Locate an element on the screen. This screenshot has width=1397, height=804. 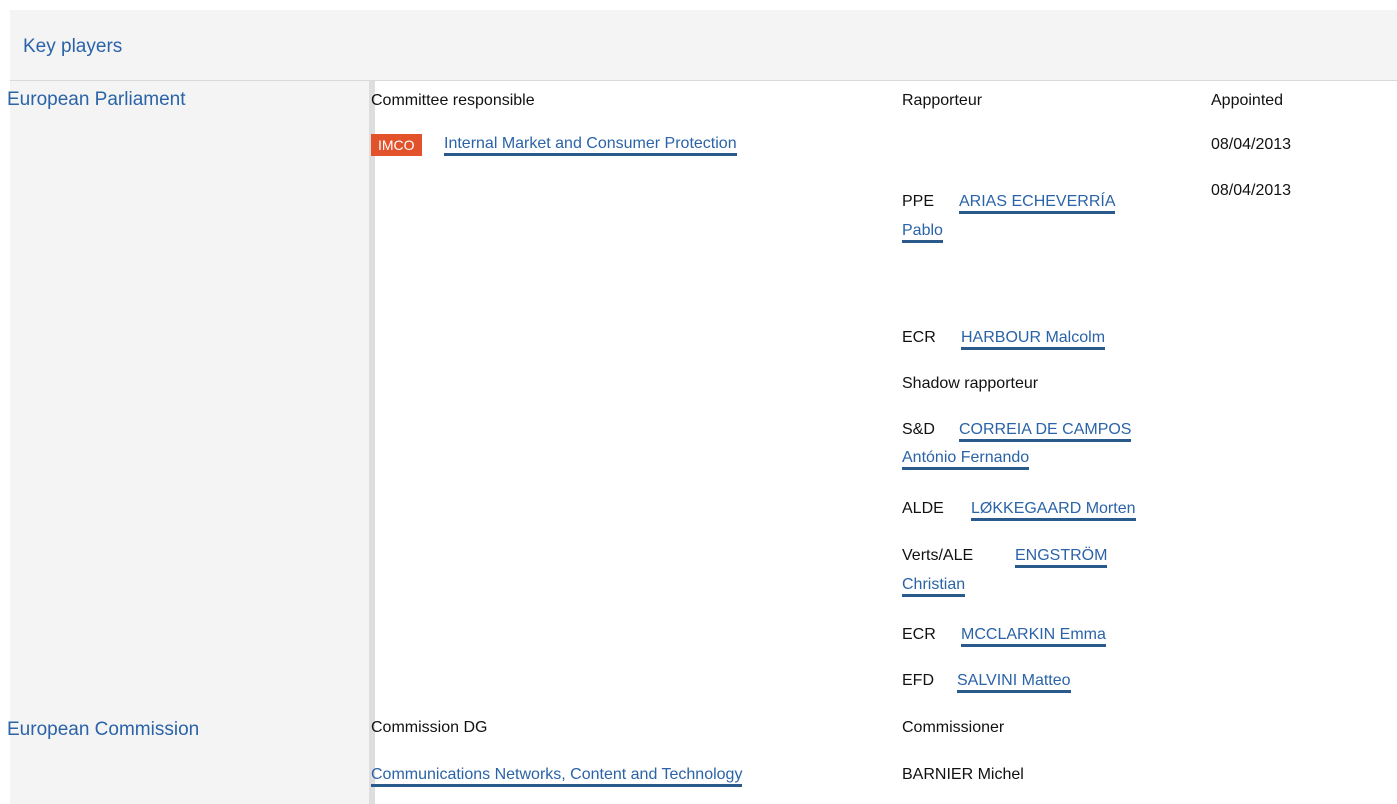
shadow-link-engstrom-2: Christian is located at coordinates (934, 585).